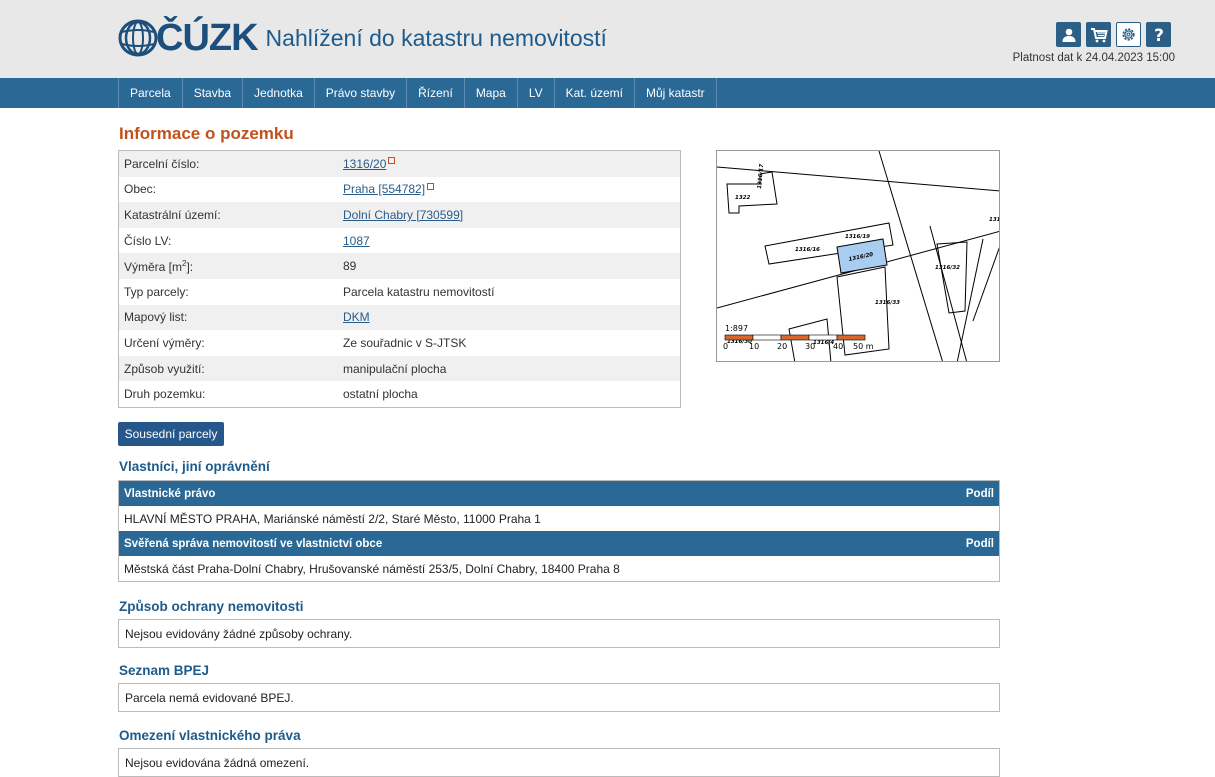  Describe the element at coordinates (1093, 58) in the screenshot. I see `data-validity-text: Platnost dat k 24.04.2023 15:00` at that location.